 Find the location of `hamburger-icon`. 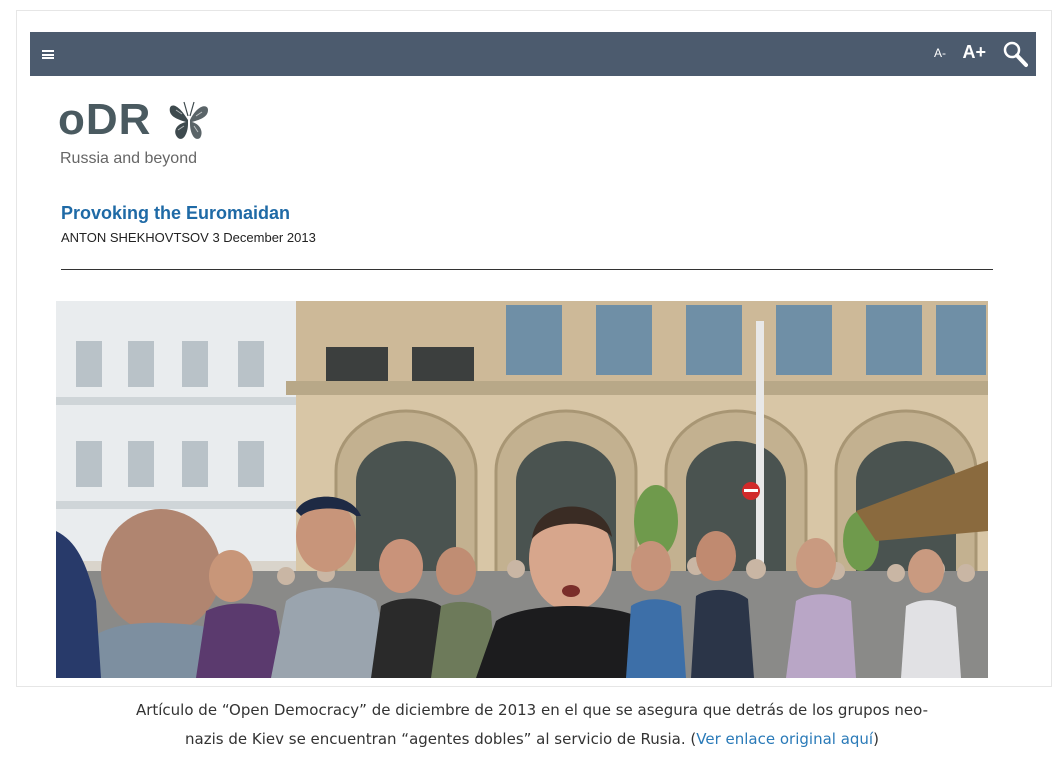

hamburger-icon is located at coordinates (48, 54).